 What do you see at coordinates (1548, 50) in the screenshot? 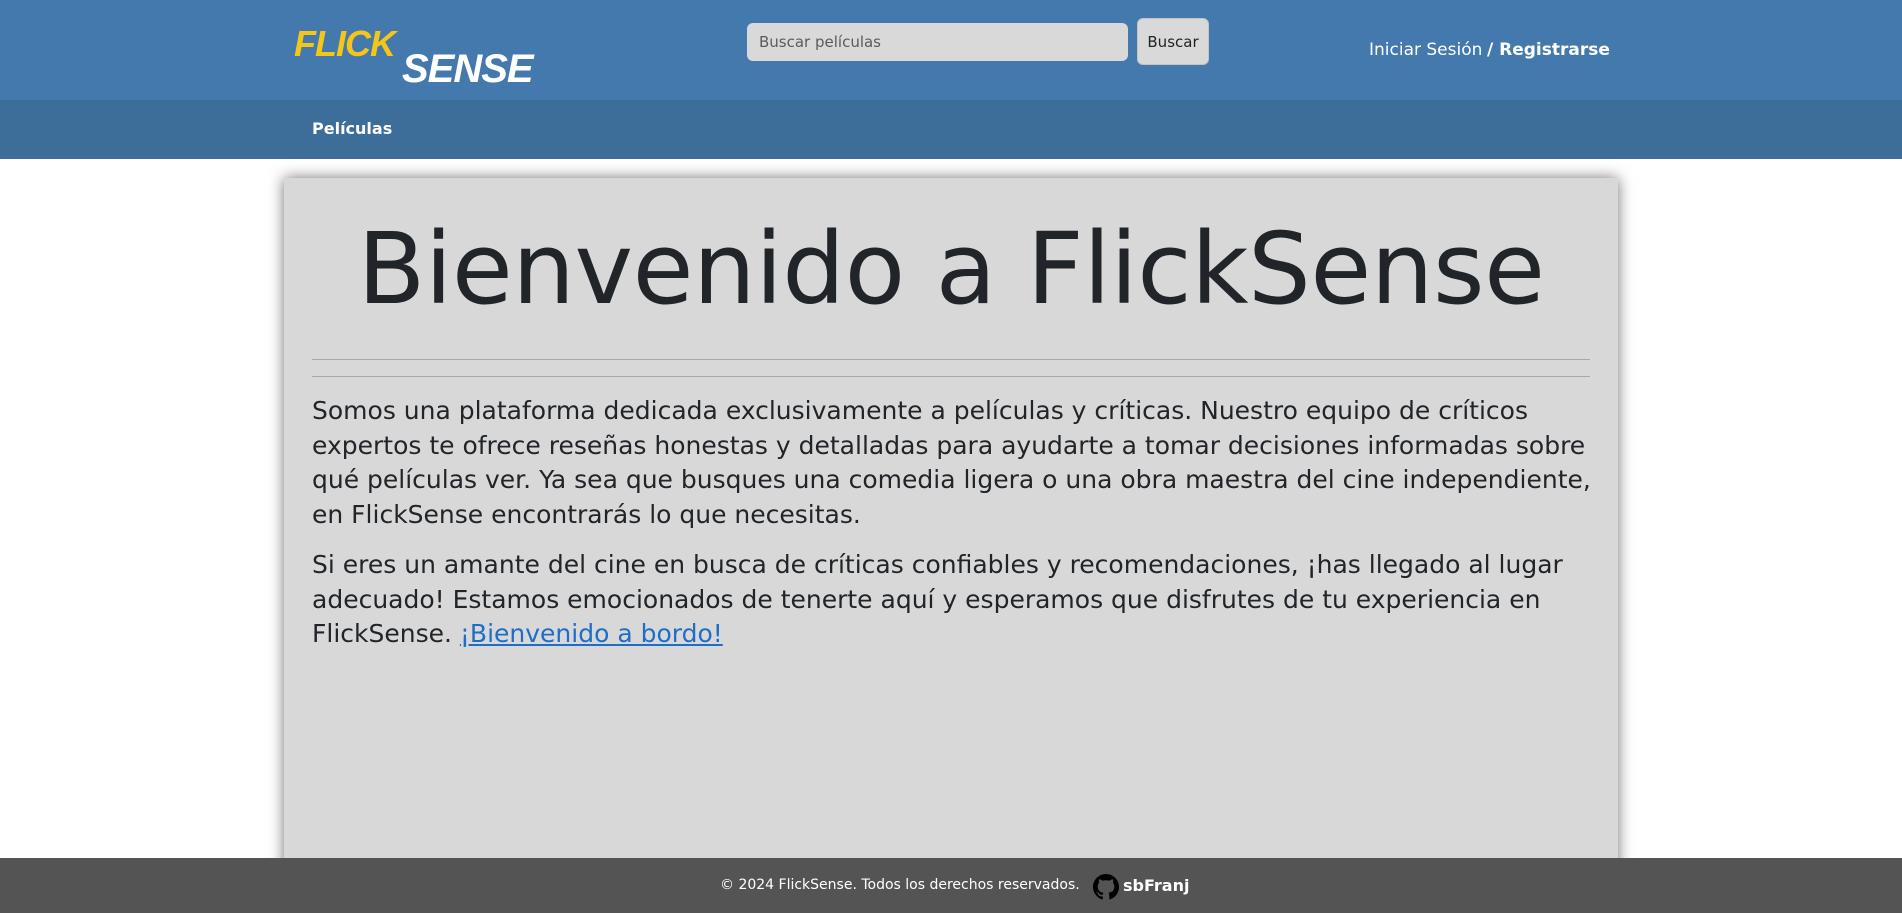
I see `register-link: / Registrarse` at bounding box center [1548, 50].